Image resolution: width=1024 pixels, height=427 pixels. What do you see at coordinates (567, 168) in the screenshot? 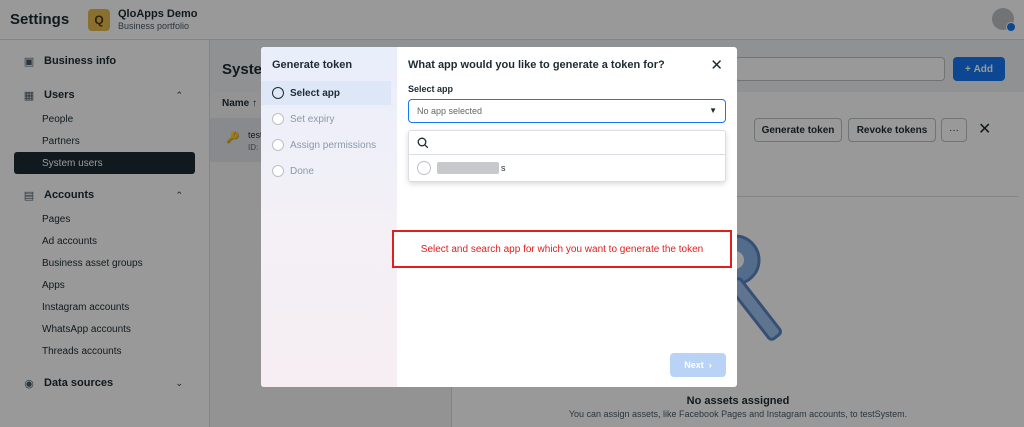
I see `app-option: s` at bounding box center [567, 168].